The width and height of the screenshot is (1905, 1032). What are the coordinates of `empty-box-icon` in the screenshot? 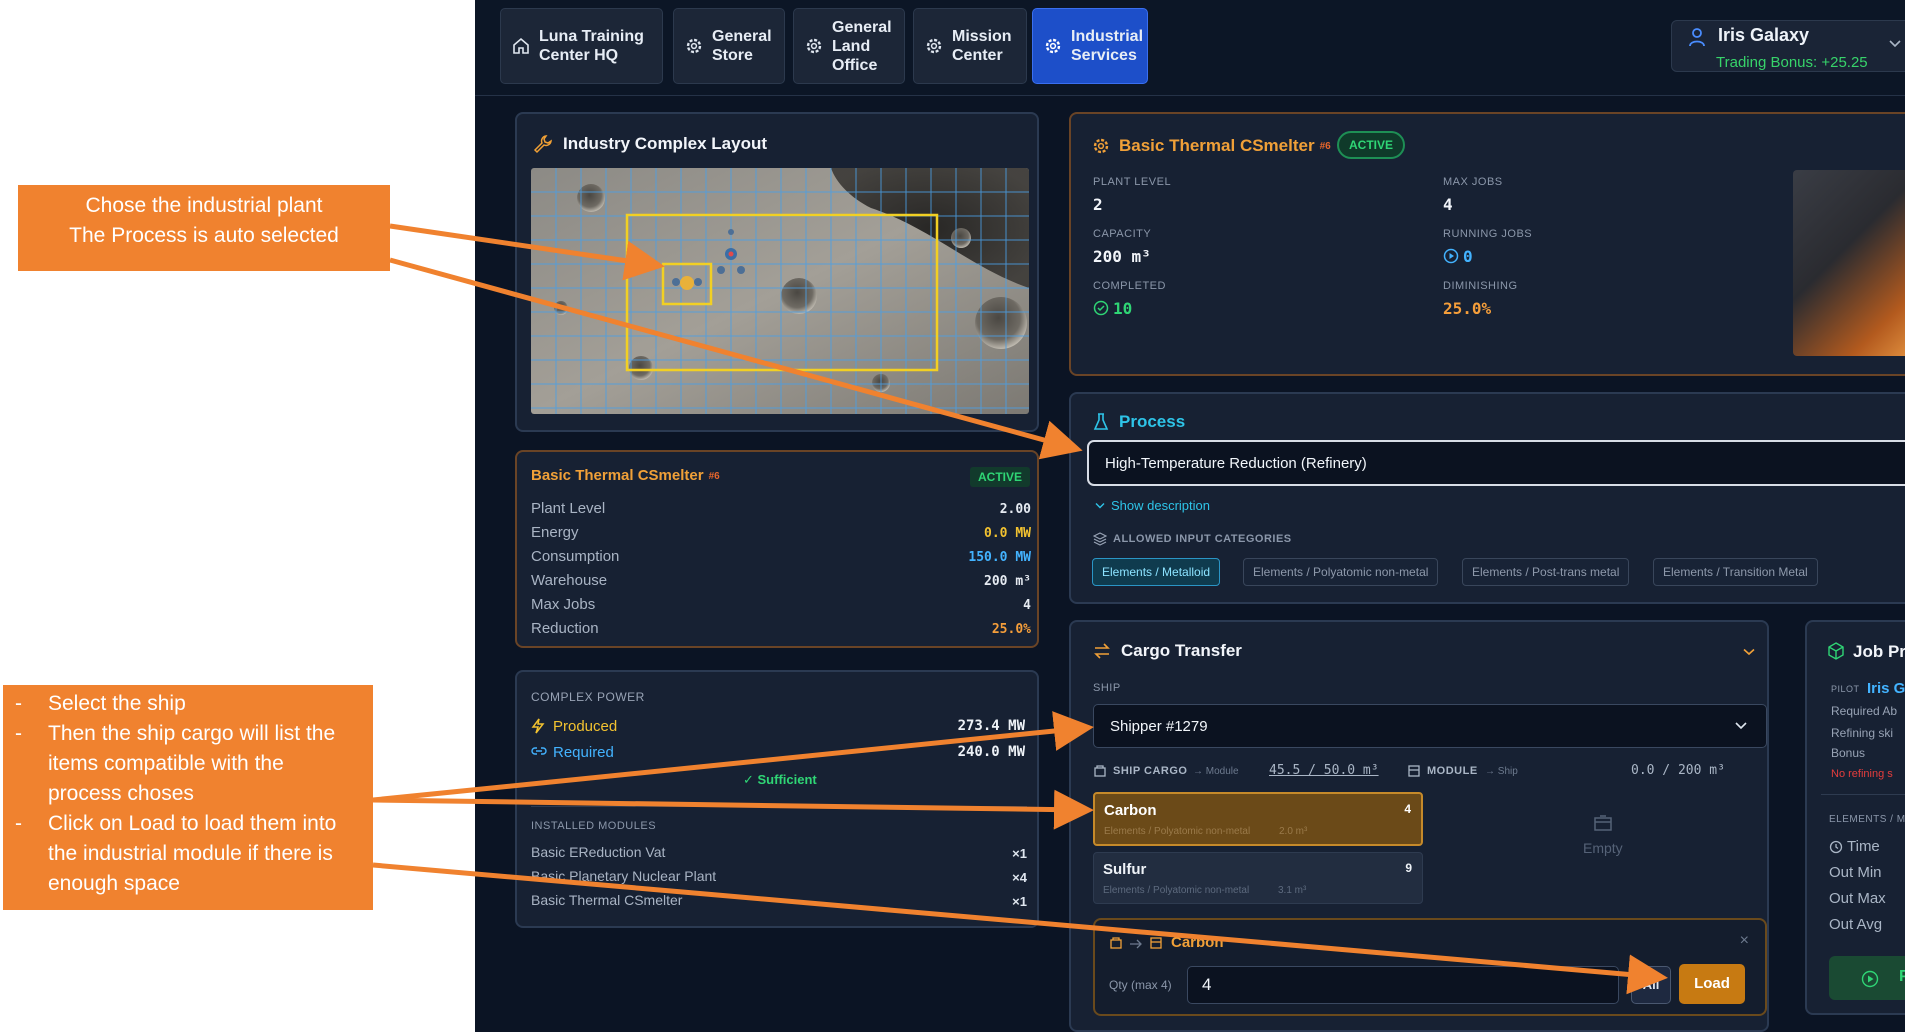 It's located at (1603, 823).